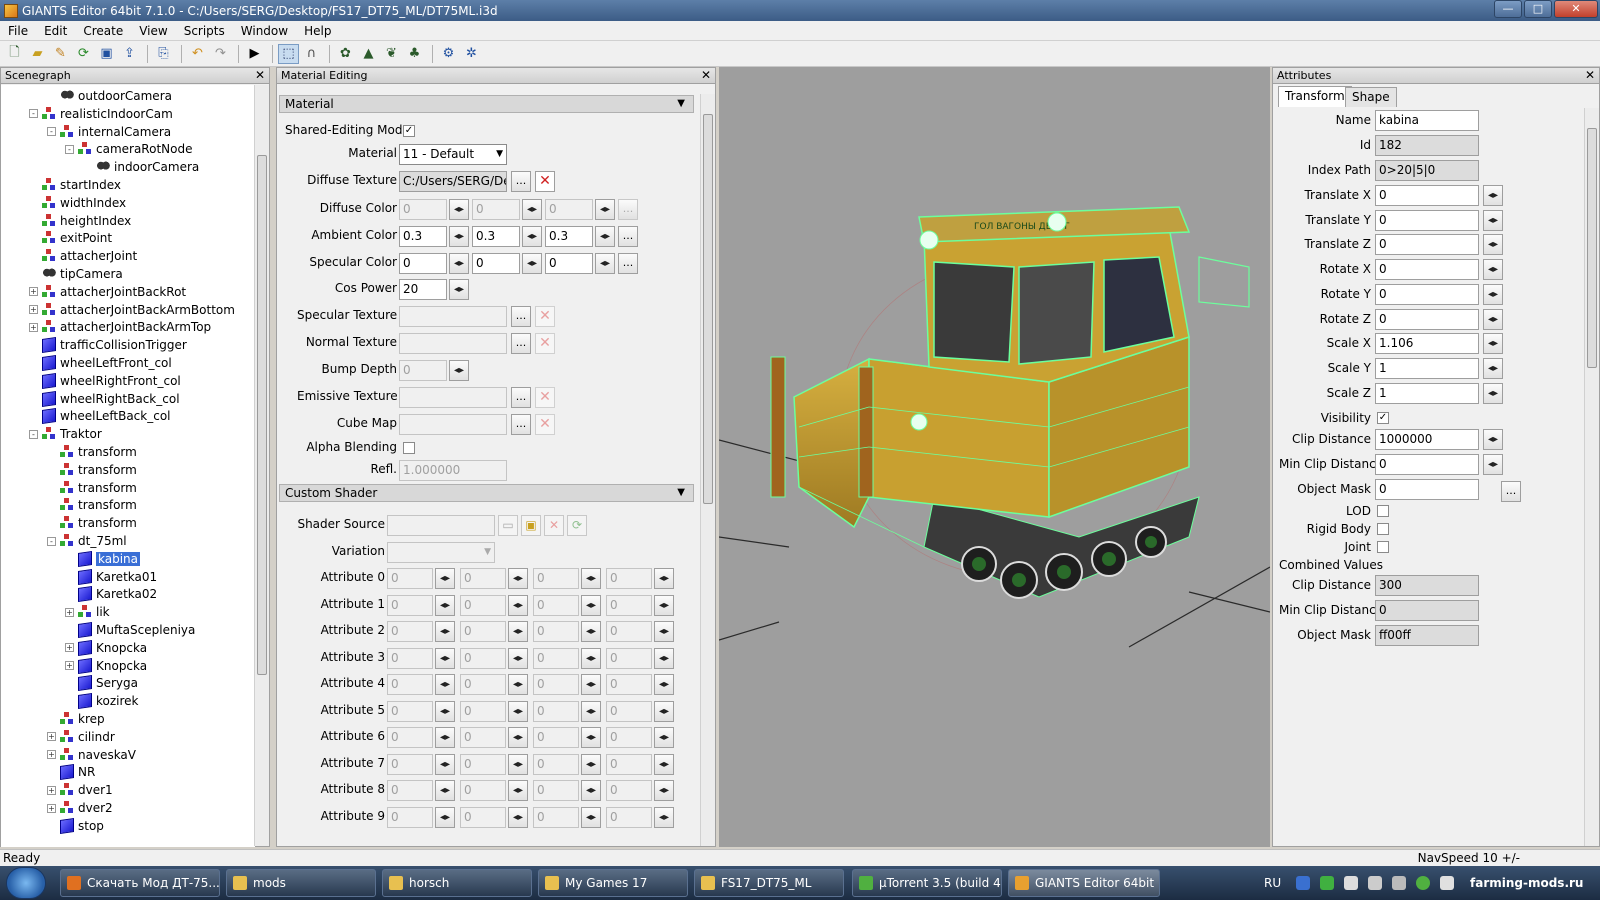  I want to click on material-editing-close-icon: ✕, so click(706, 75).